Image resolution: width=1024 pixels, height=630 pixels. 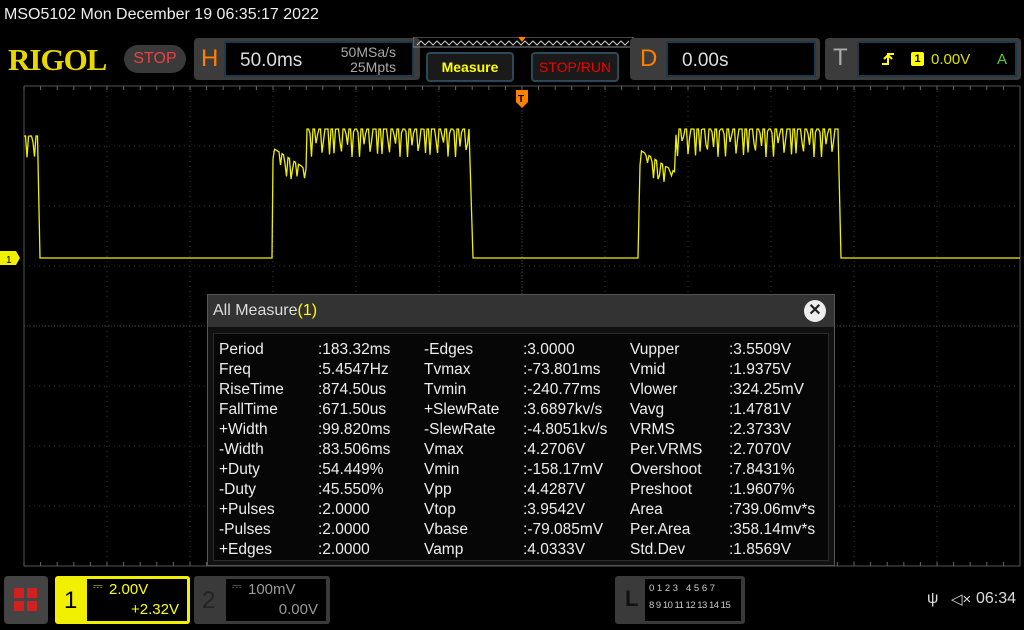 What do you see at coordinates (445, 389) in the screenshot?
I see `measure-label: Tvmin` at bounding box center [445, 389].